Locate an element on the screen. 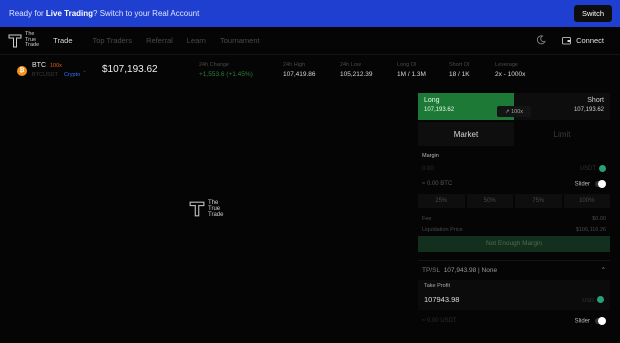  bitcoin-icon: ₿ is located at coordinates (22, 71).